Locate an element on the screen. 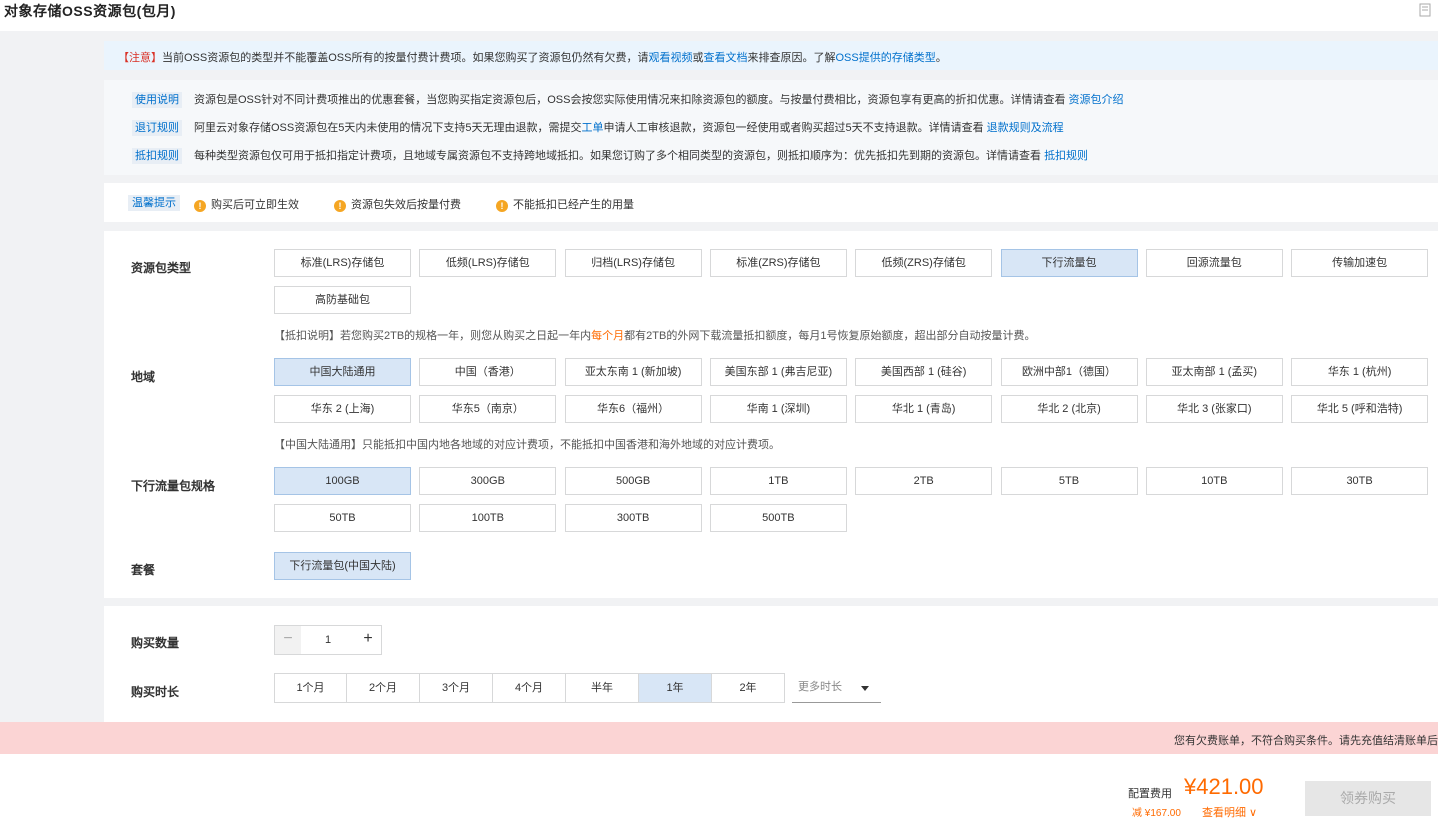  refund-text-2: 申请人工审核退款，资源包一经使用或者购买超过5天不支持退款。详情请查看 is located at coordinates (795, 128).